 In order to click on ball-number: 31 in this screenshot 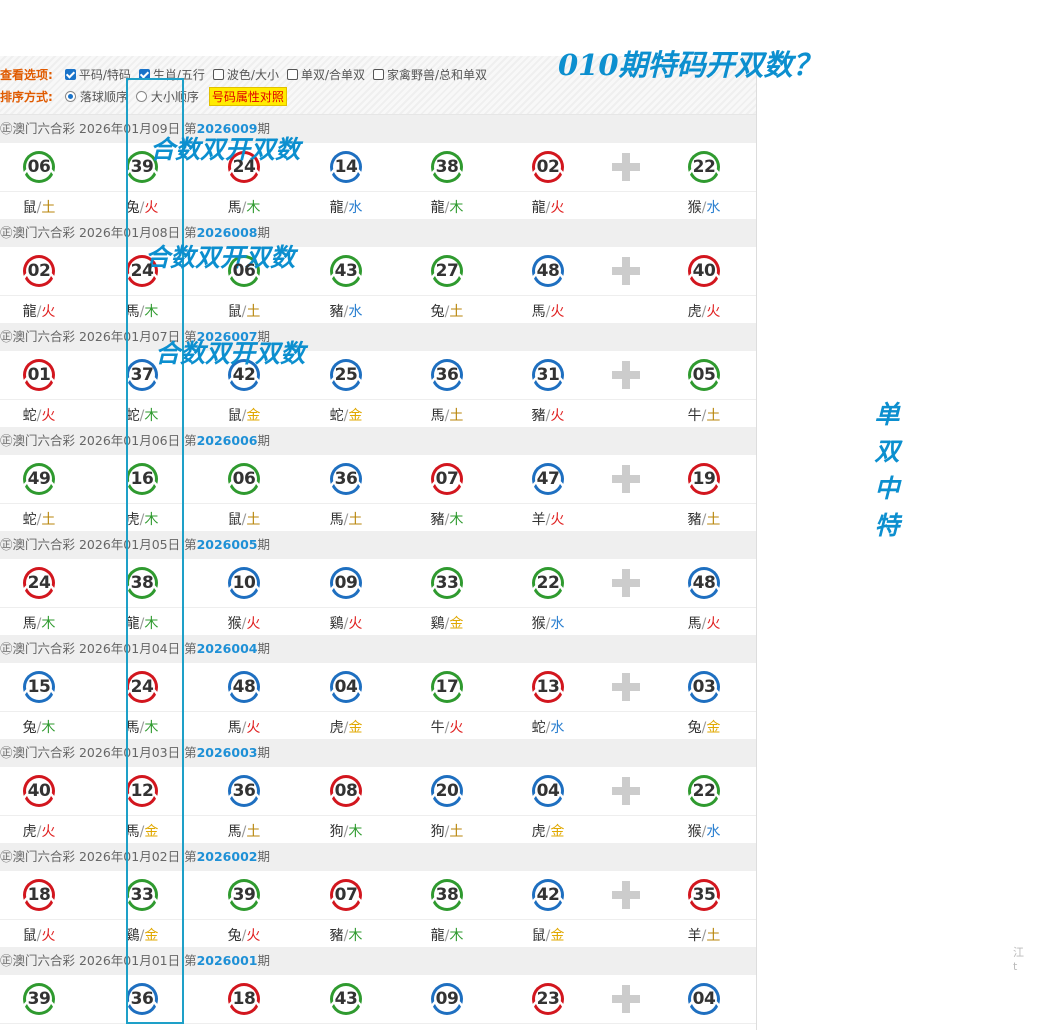, I will do `click(548, 375)`.